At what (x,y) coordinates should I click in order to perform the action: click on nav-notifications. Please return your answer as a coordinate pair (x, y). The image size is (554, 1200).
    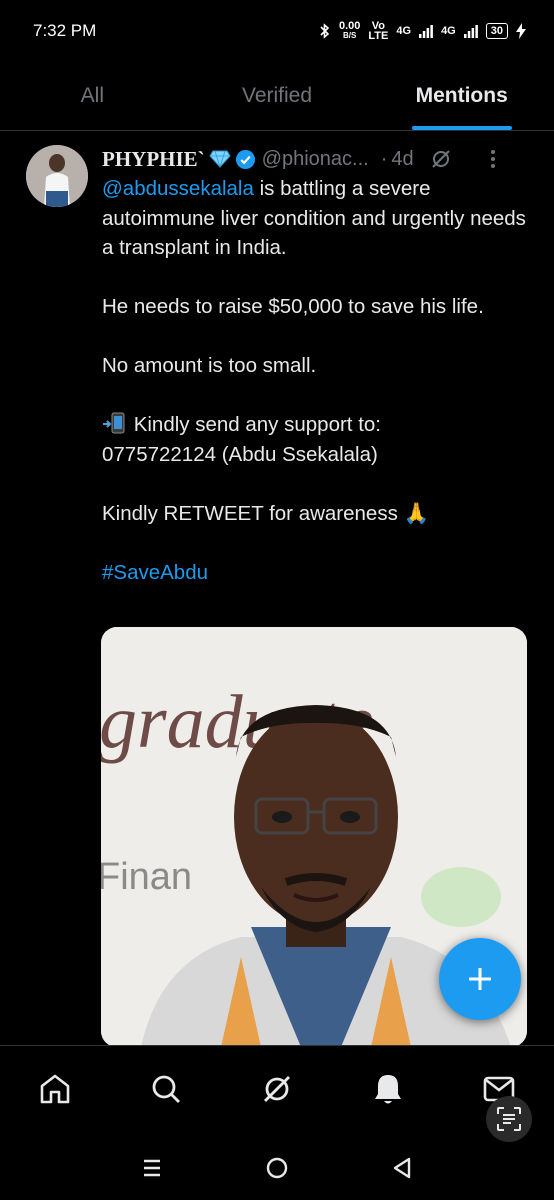
    Looking at the image, I should click on (388, 1089).